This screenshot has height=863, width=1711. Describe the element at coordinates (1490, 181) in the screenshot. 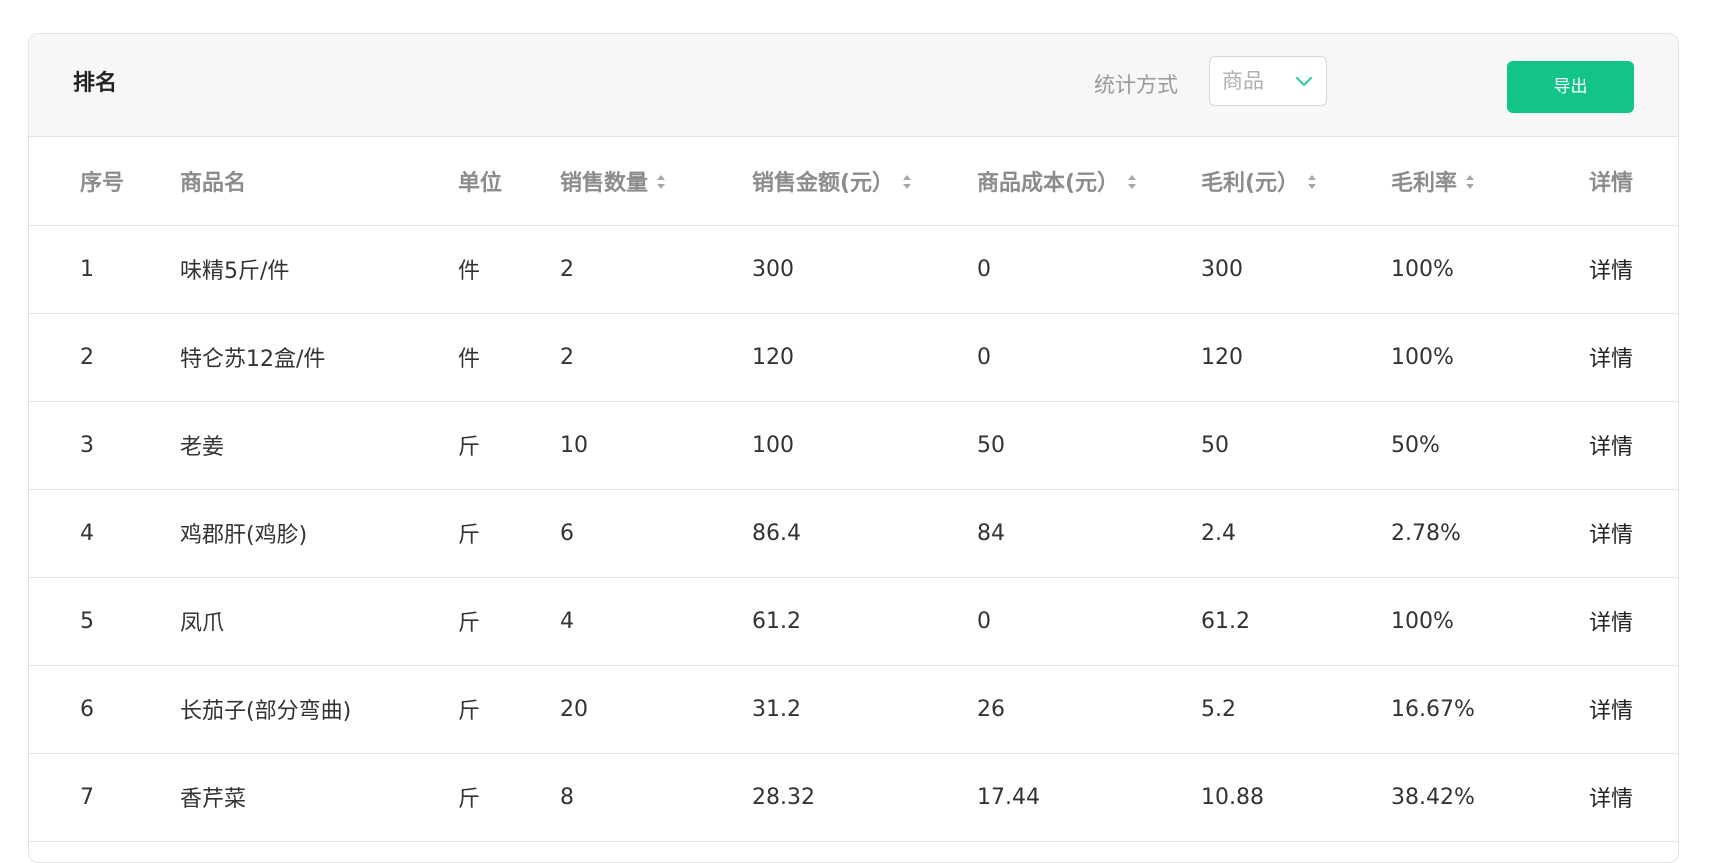

I see `column-header-gross-margin: 毛利率` at that location.